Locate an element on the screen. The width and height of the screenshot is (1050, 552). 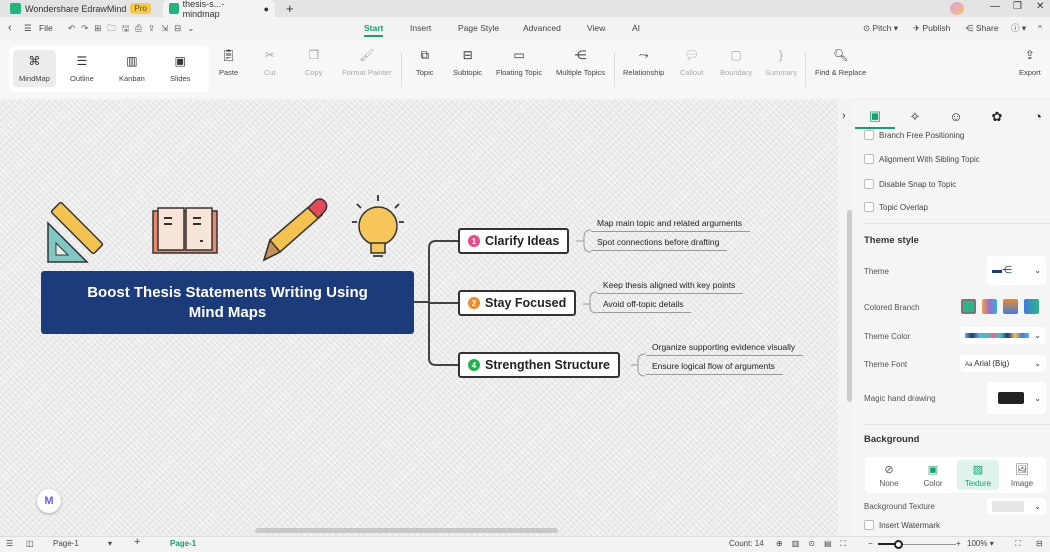
bg-option-color: ▣ Color is located at coordinates (933, 475).